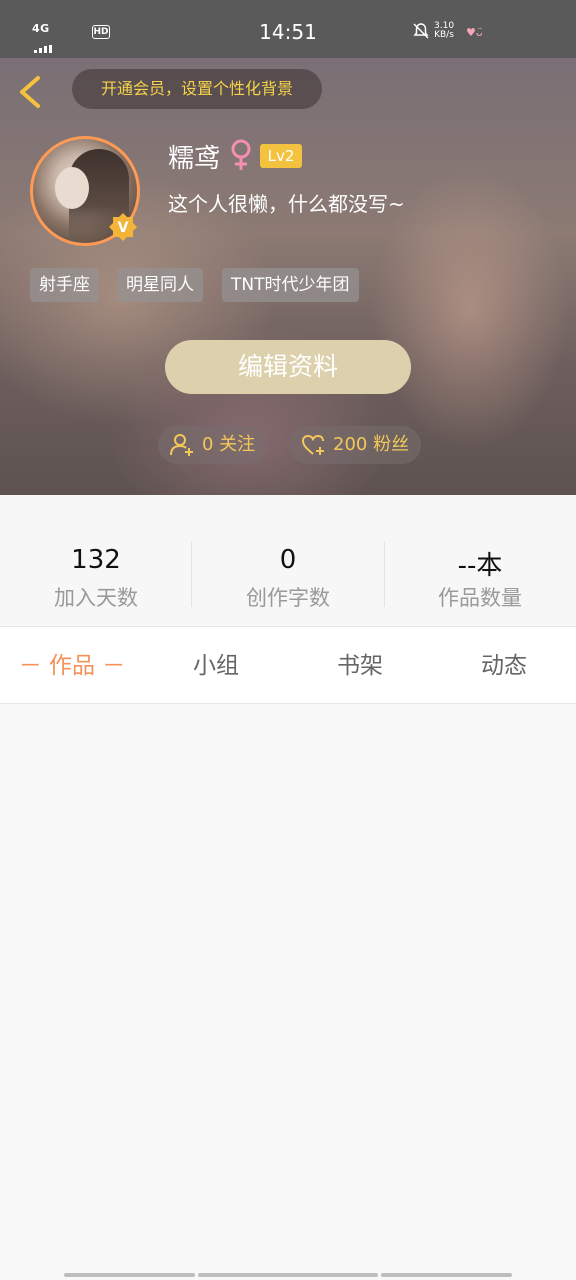  I want to click on stat-value: 0, so click(288, 560).